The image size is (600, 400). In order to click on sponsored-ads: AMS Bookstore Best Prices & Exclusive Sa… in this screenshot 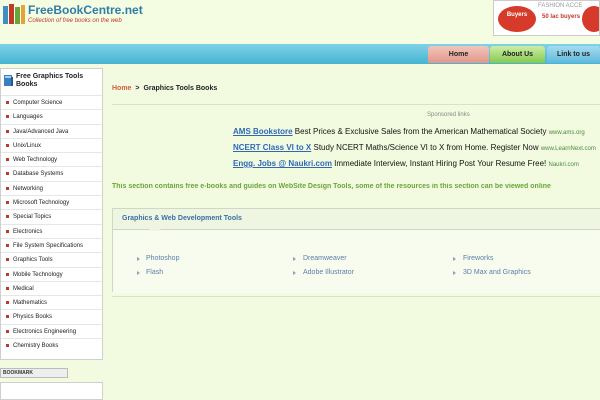, I will do `click(416, 150)`.